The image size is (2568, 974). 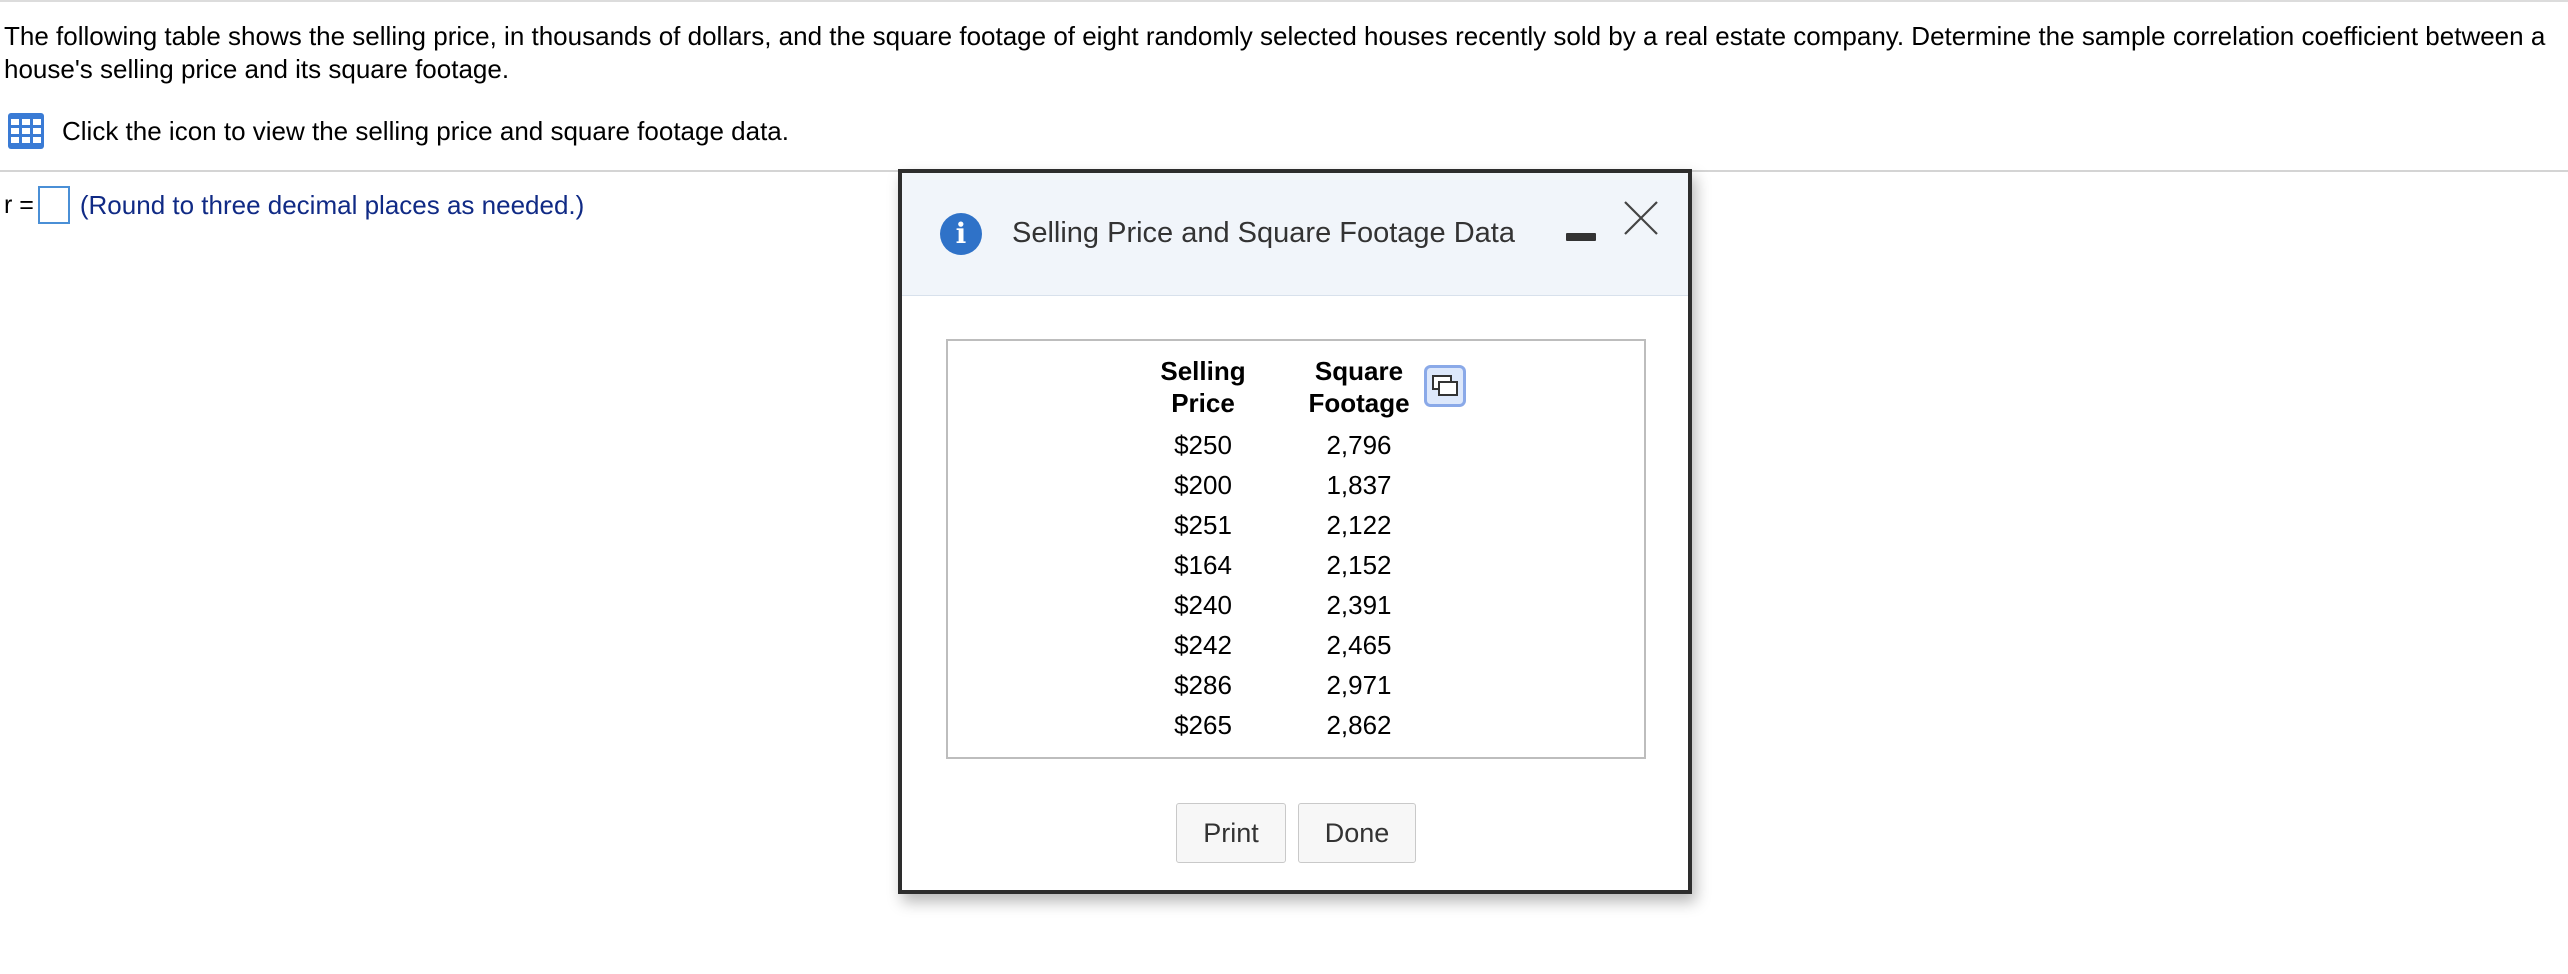 What do you see at coordinates (1231, 833) in the screenshot?
I see `print-button: Print` at bounding box center [1231, 833].